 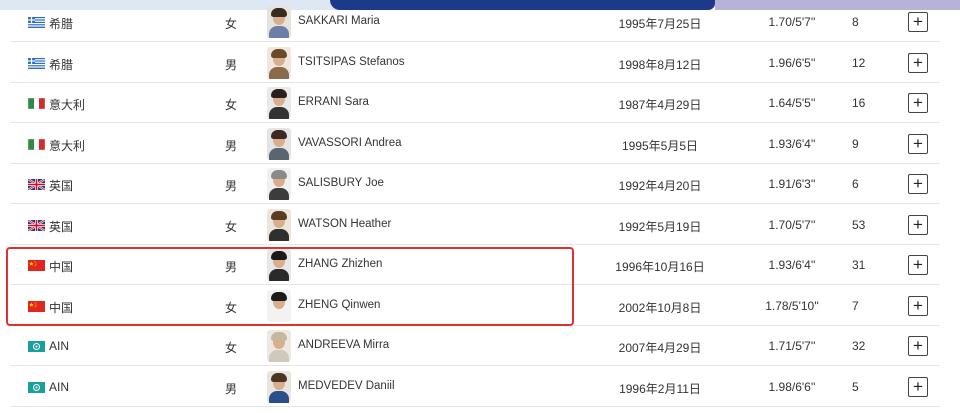 What do you see at coordinates (350, 142) in the screenshot?
I see `athlete-name: VAVASSORI Andrea` at bounding box center [350, 142].